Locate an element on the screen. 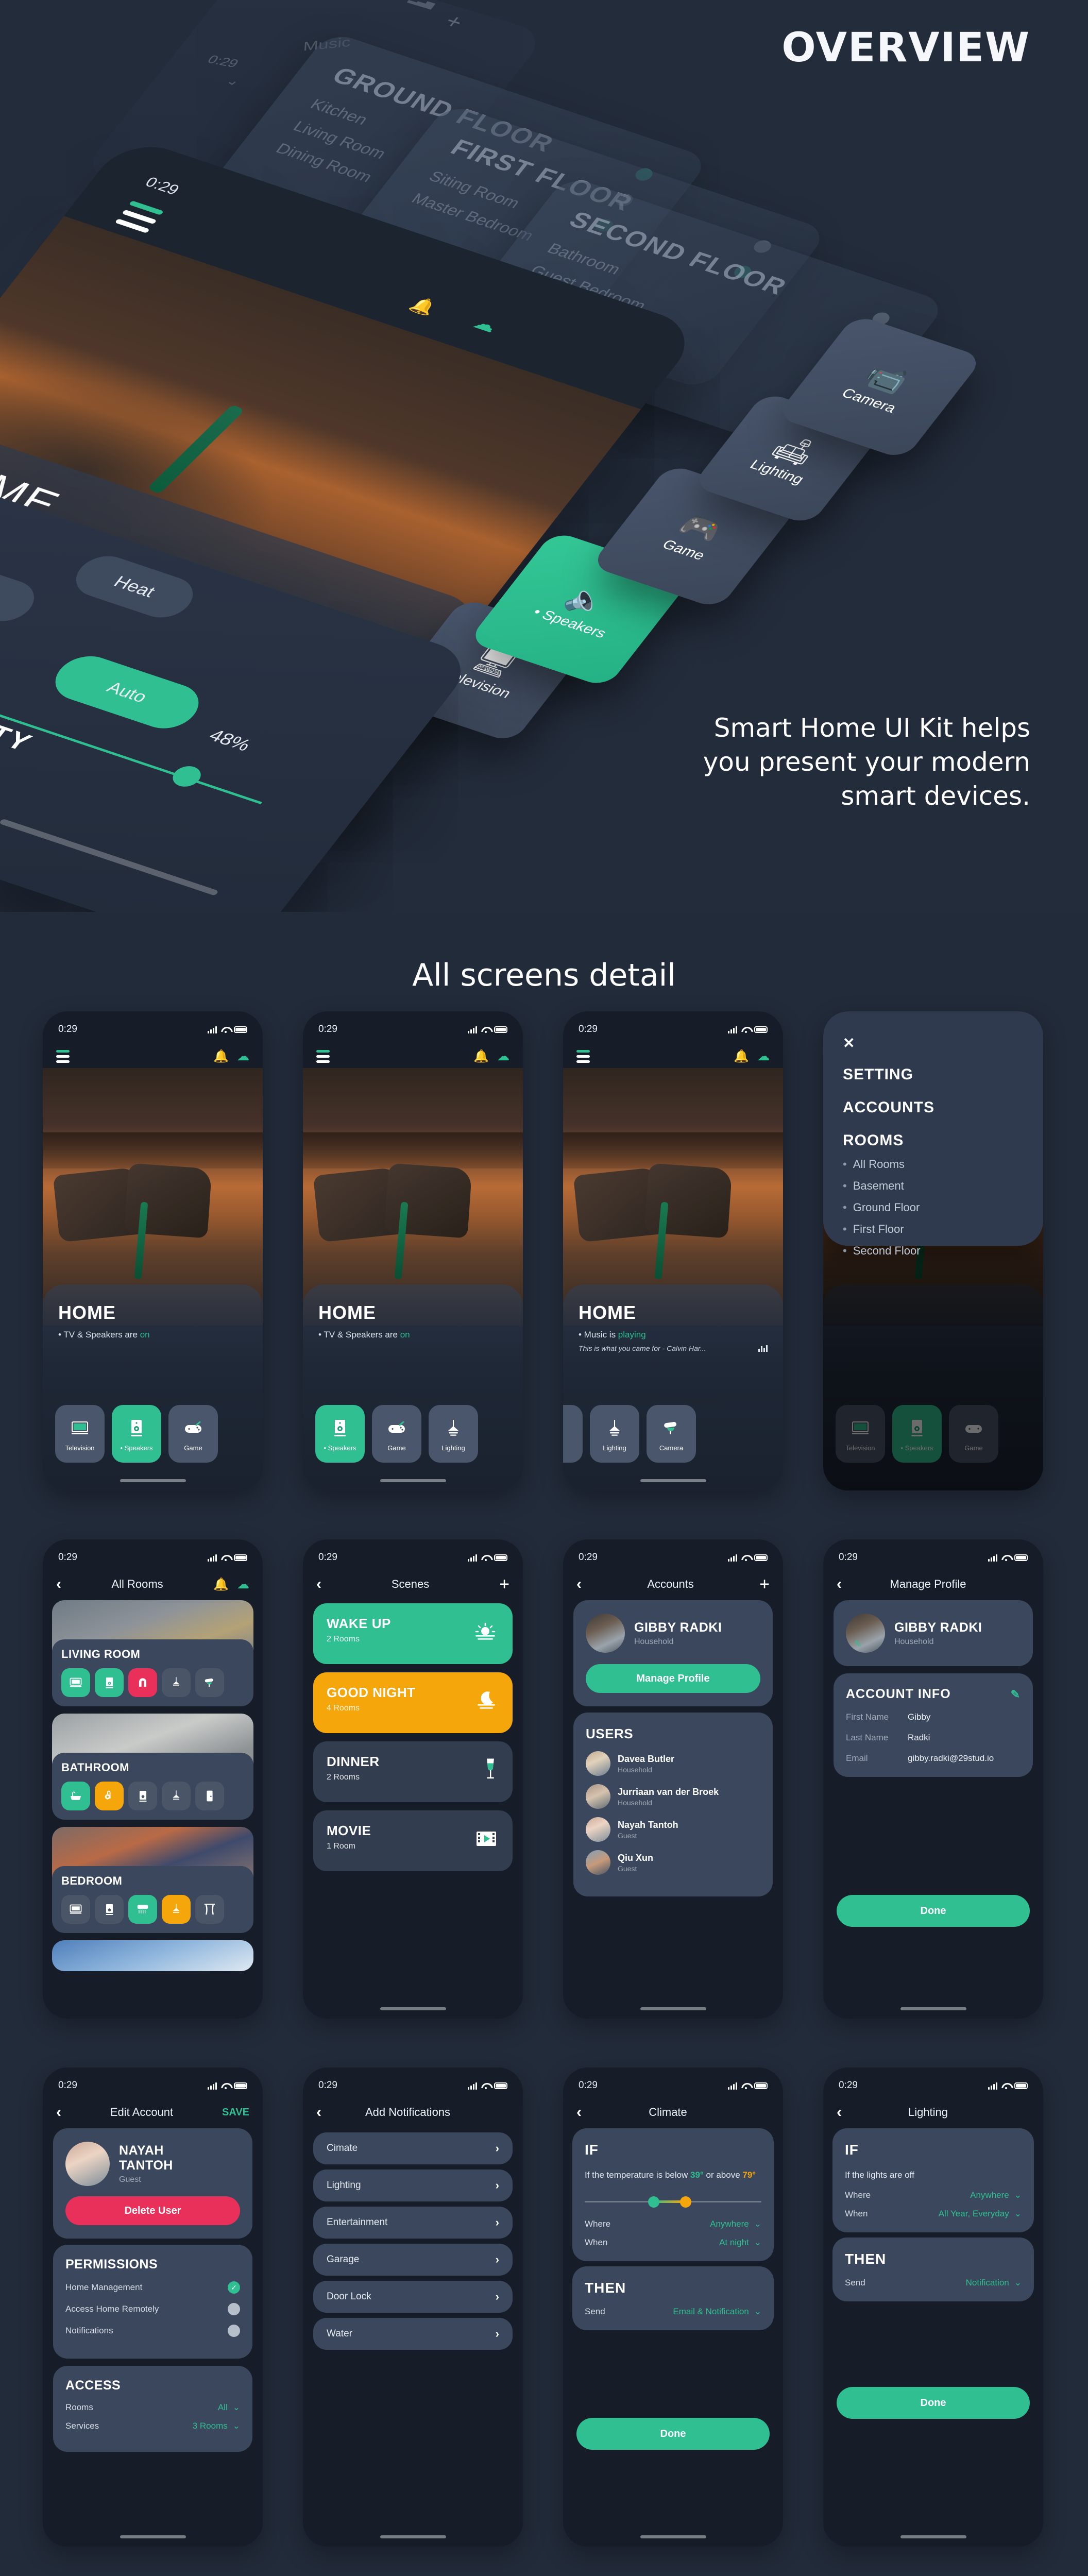 The width and height of the screenshot is (1088, 2576). scene-card-good-night: GOOD NIGHT 4 Rooms is located at coordinates (413, 1702).